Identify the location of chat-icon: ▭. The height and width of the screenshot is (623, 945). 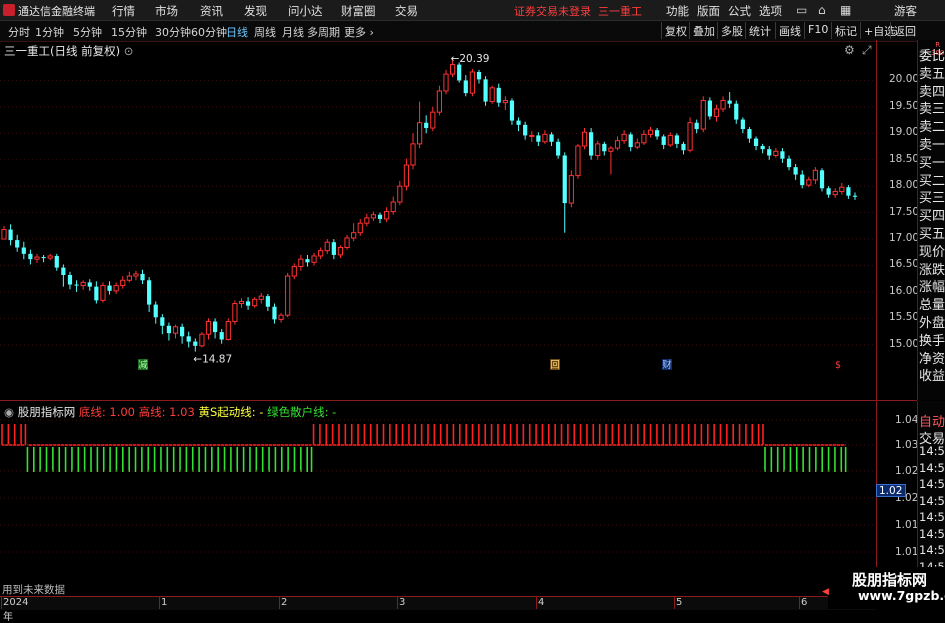
(801, 10).